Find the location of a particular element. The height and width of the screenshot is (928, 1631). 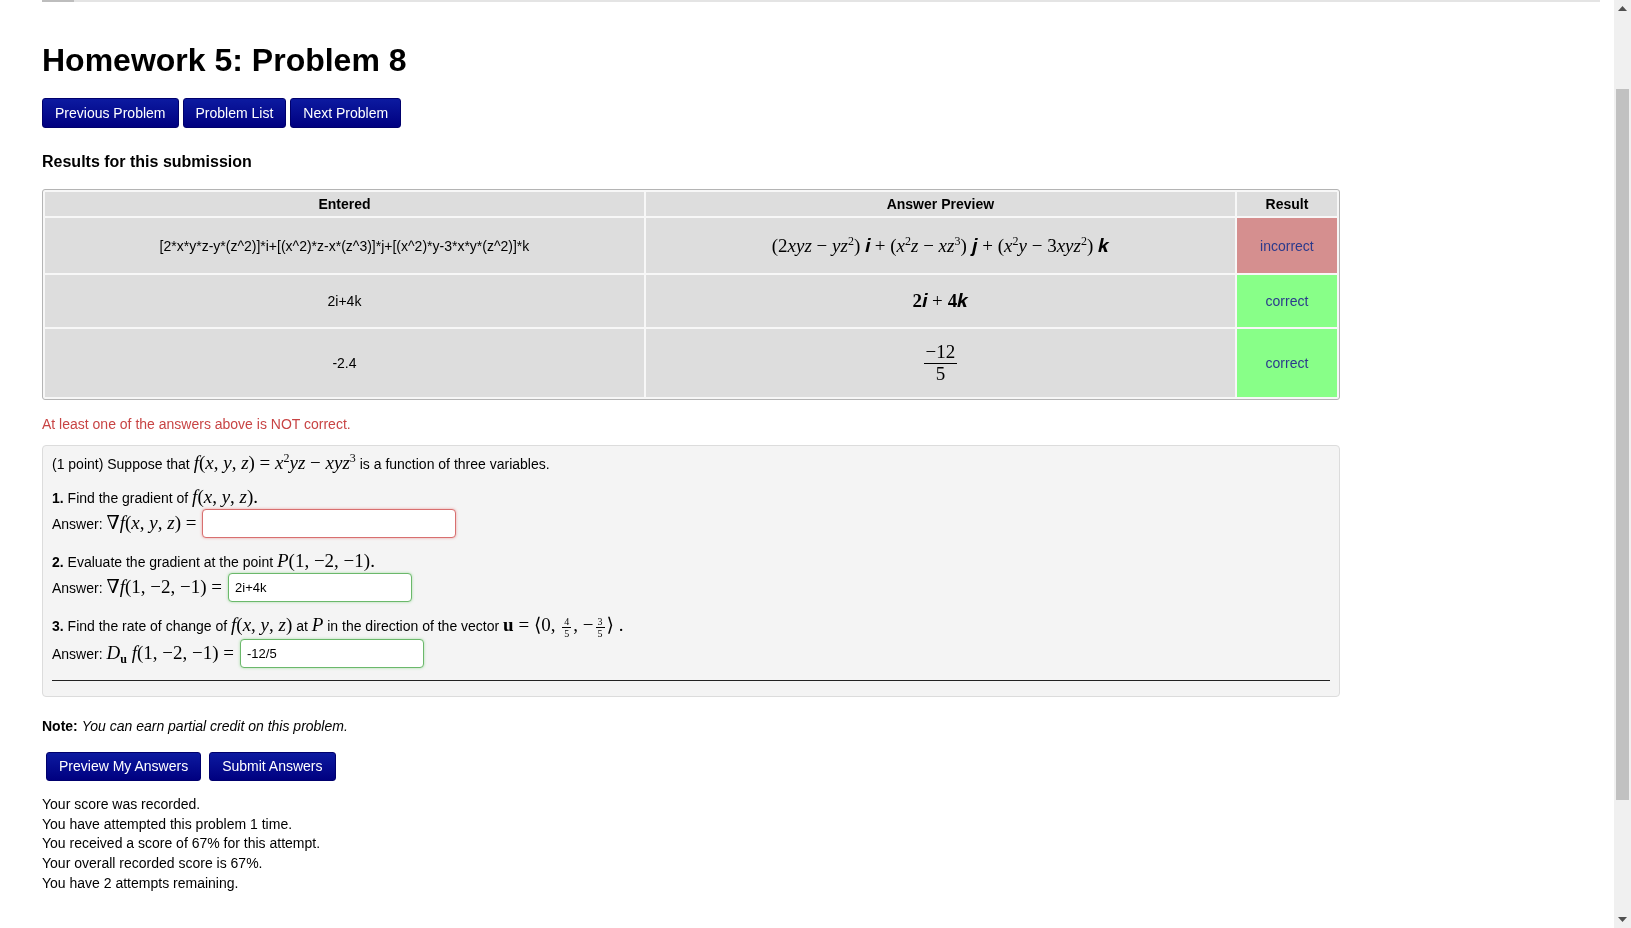

up-arrow-icon is located at coordinates (1622, 8).